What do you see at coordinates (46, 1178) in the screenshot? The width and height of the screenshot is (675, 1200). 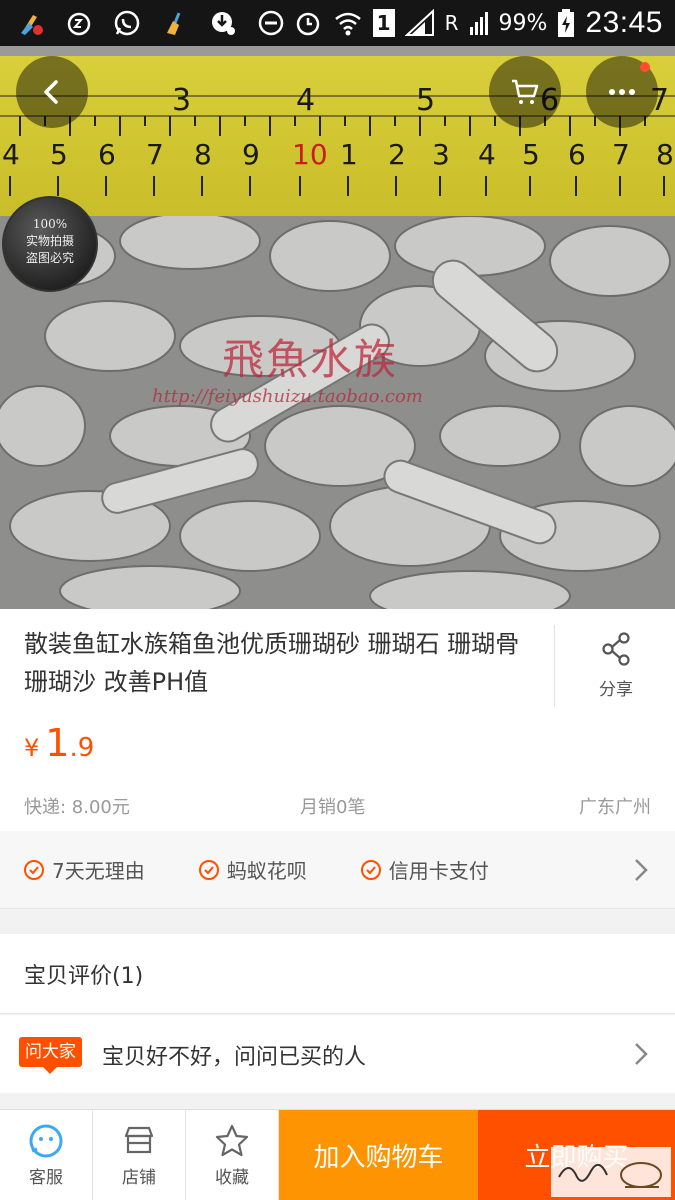 I see `customer-service-label: 客服` at bounding box center [46, 1178].